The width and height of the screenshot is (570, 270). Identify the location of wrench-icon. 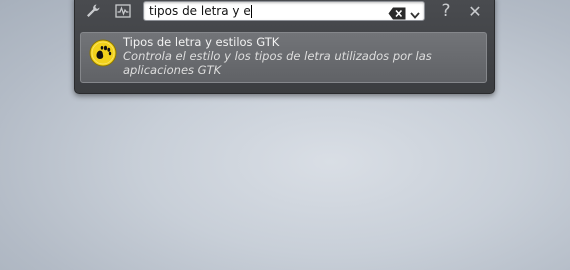
(93, 11).